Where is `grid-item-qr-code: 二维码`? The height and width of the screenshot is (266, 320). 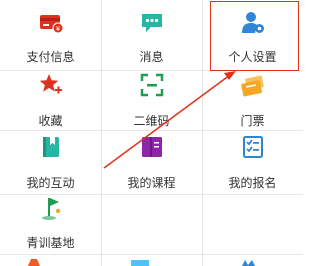
grid-item-qr-code: 二维码 is located at coordinates (151, 100).